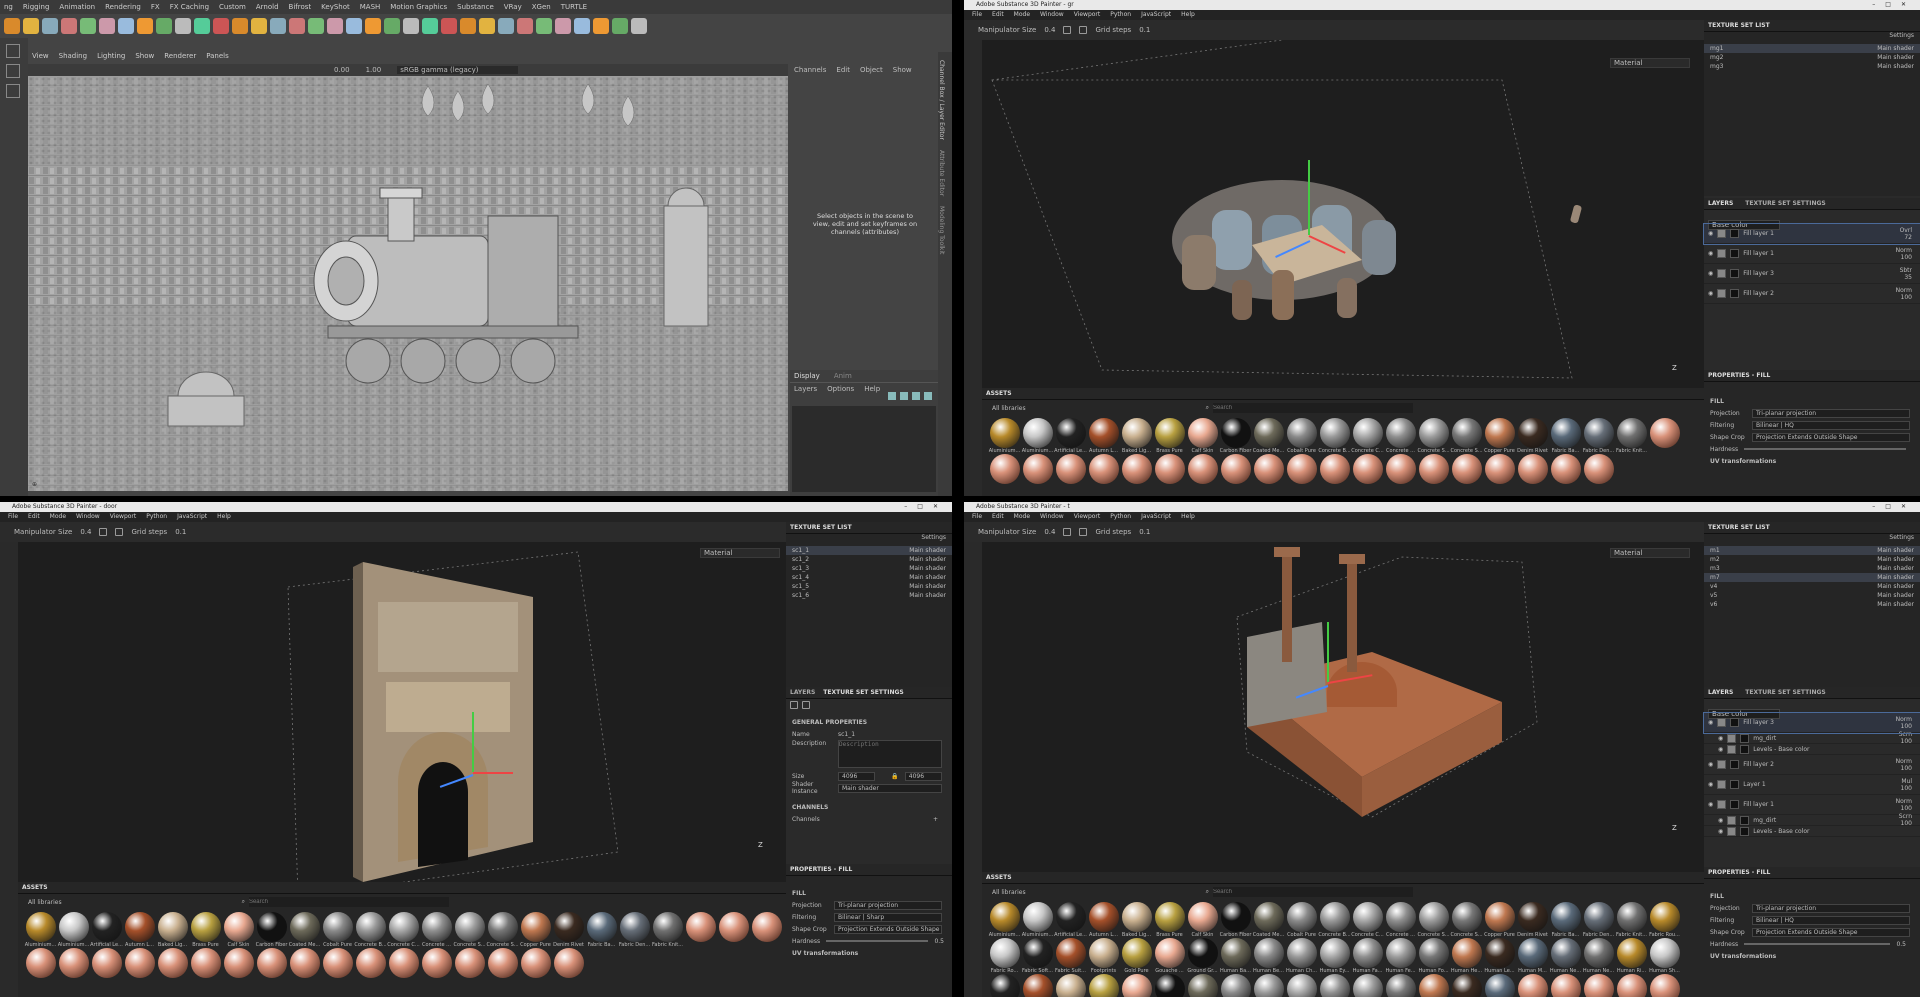  I want to click on size-select-2: 4096, so click(923, 776).